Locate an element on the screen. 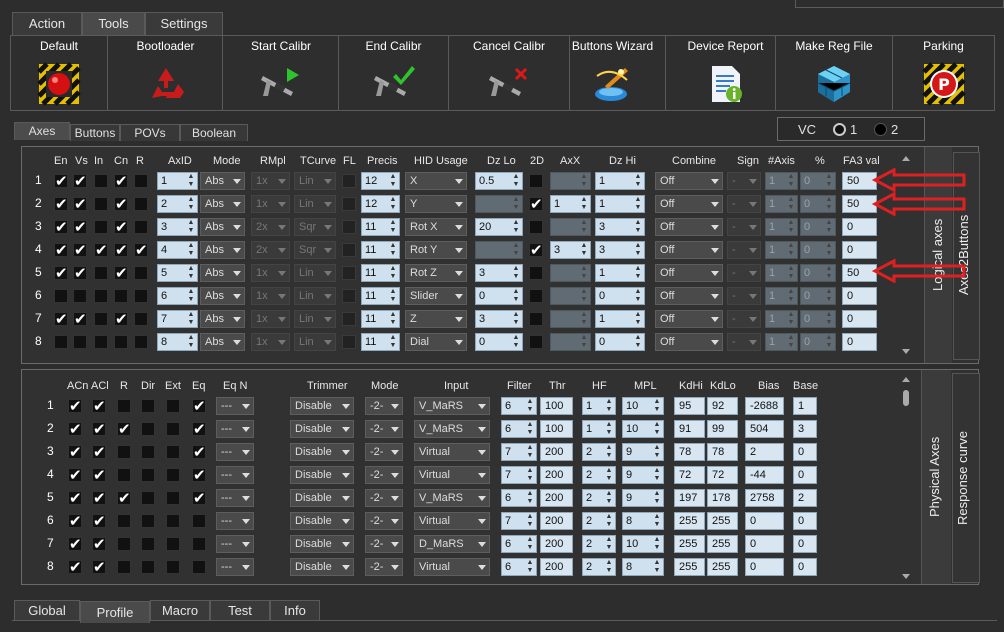 The width and height of the screenshot is (1004, 632). hf-spinner: 1 ▲ ▼ is located at coordinates (599, 429).